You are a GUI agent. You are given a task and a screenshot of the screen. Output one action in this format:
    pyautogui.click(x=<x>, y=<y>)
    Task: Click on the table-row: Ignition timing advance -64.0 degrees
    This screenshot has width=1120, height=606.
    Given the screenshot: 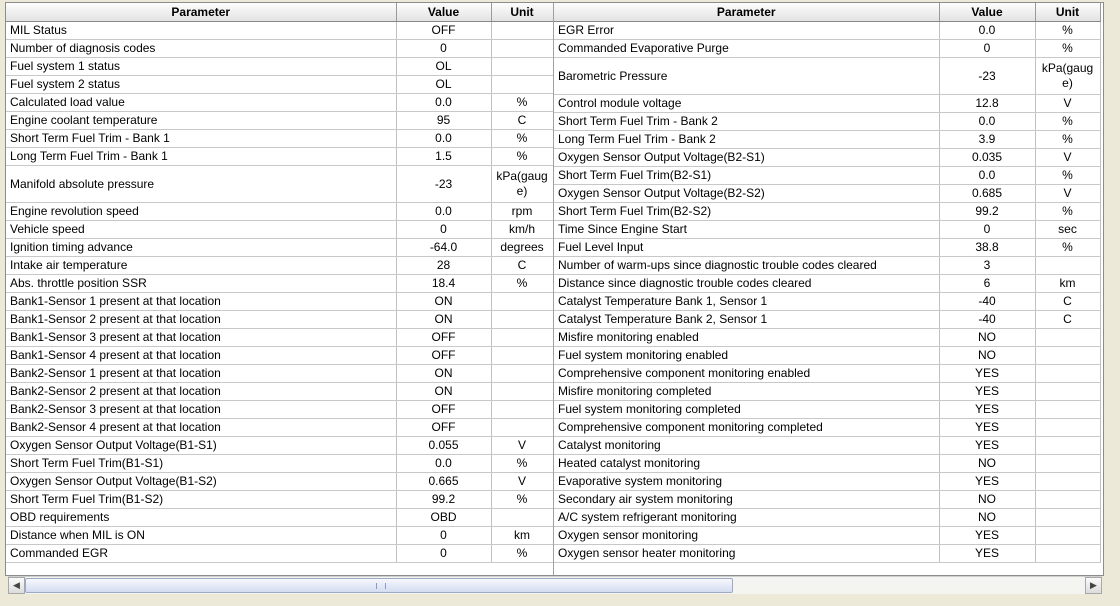 What is the action you would take?
    pyautogui.click(x=280, y=247)
    